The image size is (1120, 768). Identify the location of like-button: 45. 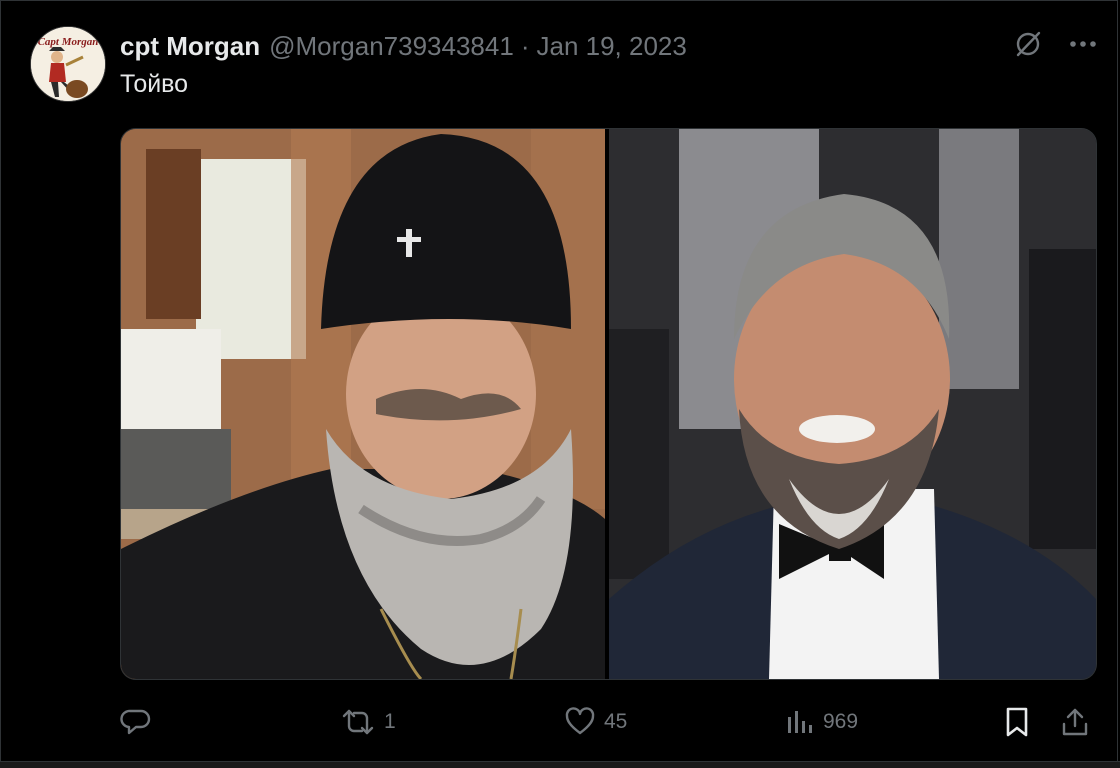
(595, 722).